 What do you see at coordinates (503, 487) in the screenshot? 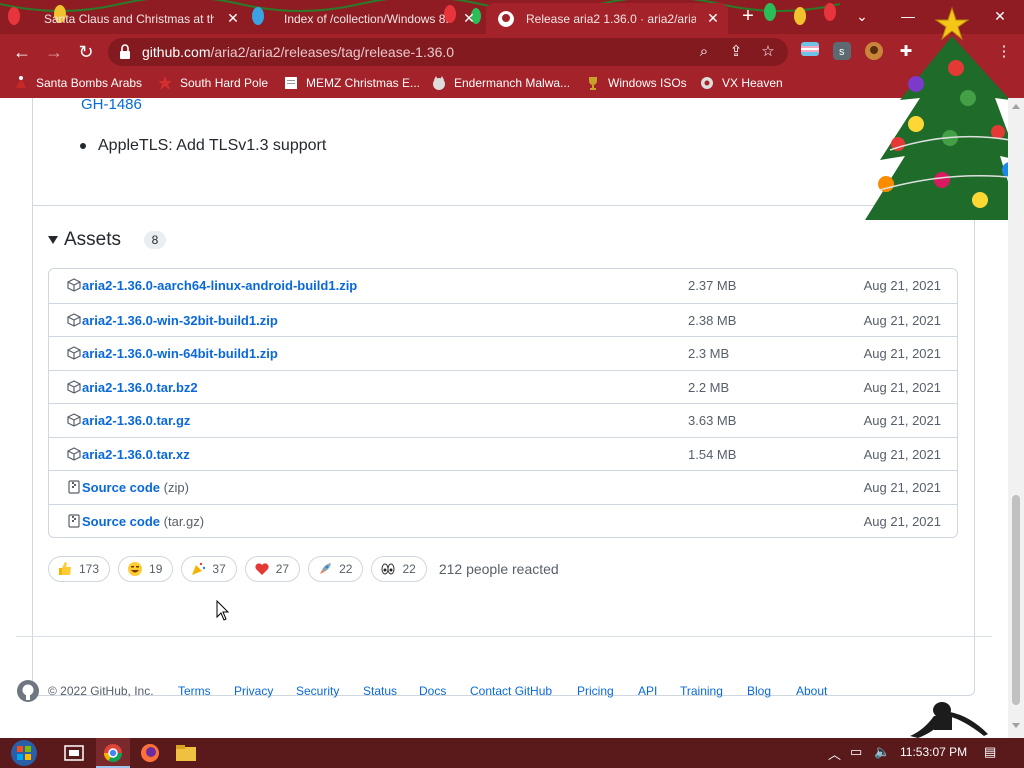
I see `asset-row: Source code (zip) Aug 21, 2021` at bounding box center [503, 487].